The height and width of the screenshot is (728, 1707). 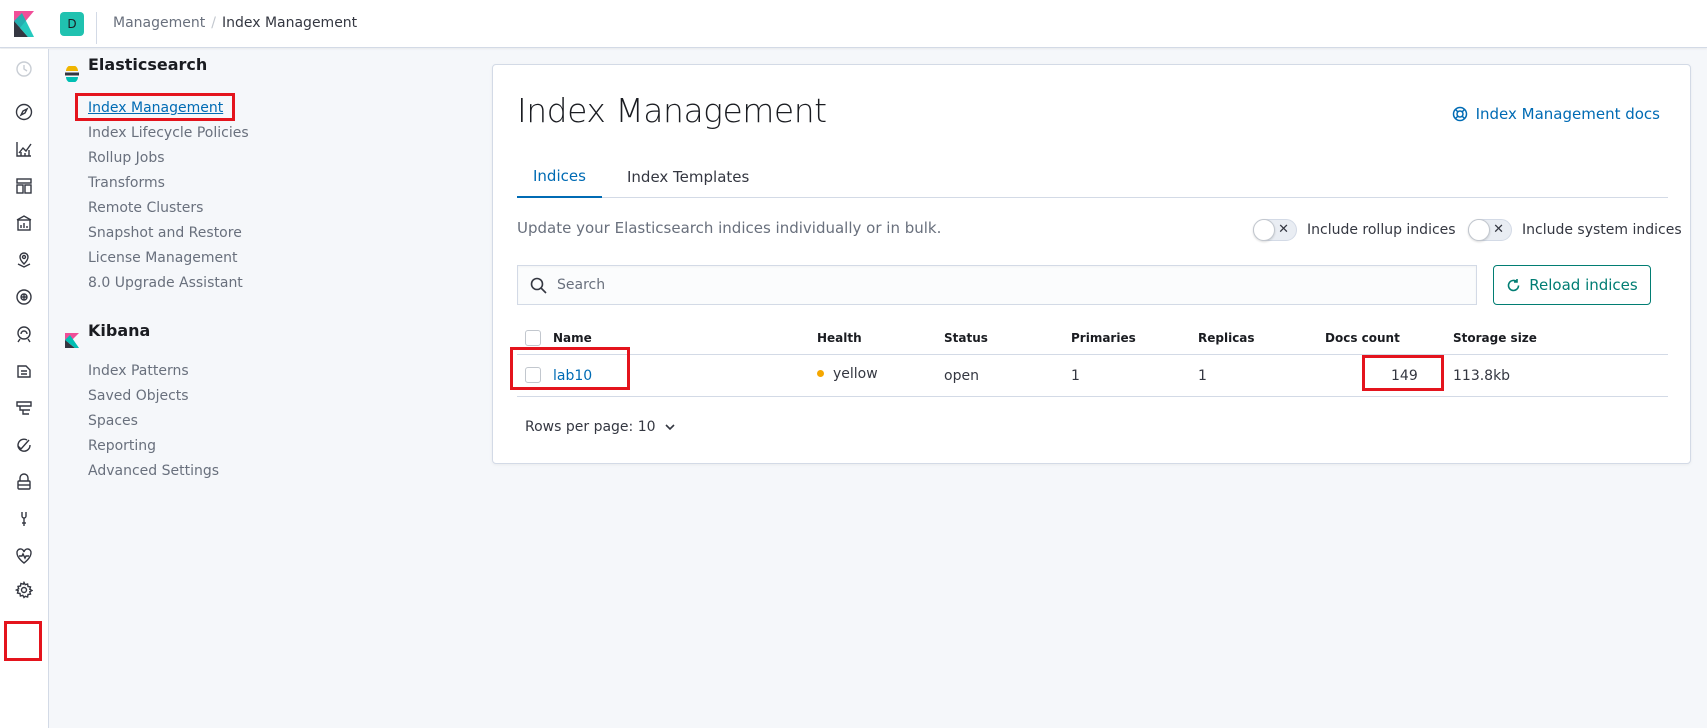 What do you see at coordinates (1362, 338) in the screenshot?
I see `column-header-docs-count: Docs count` at bounding box center [1362, 338].